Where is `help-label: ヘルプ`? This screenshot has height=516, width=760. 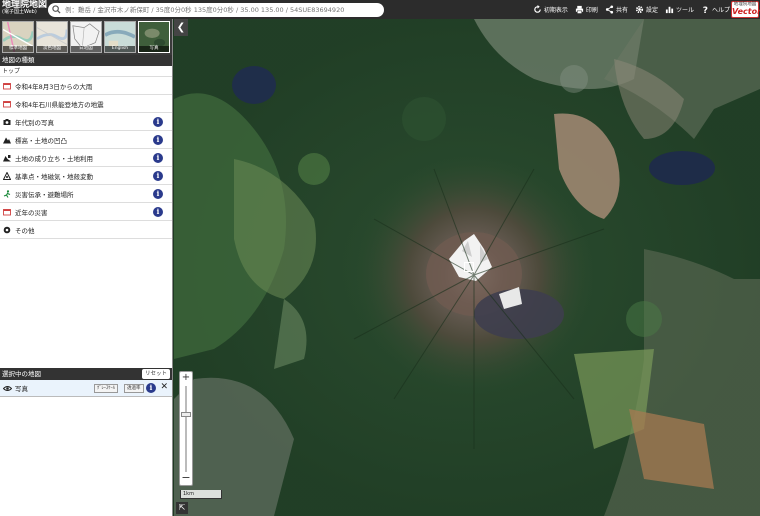 help-label: ヘルプ is located at coordinates (720, 10).